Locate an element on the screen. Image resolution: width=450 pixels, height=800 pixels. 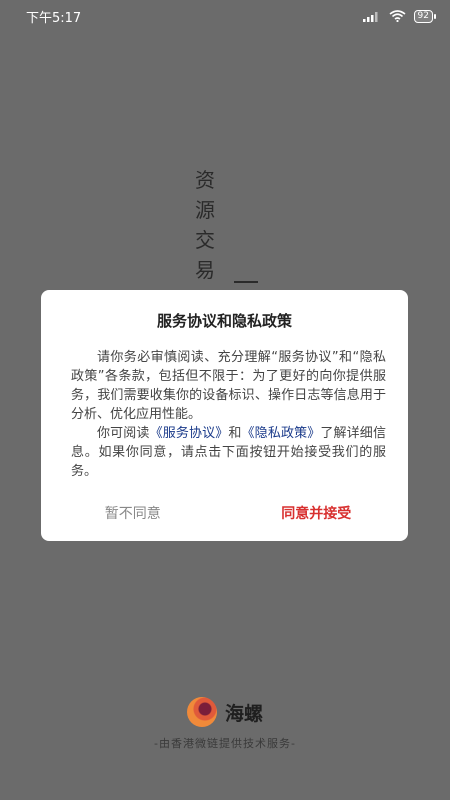
battery-icon: 92 is located at coordinates (424, 16).